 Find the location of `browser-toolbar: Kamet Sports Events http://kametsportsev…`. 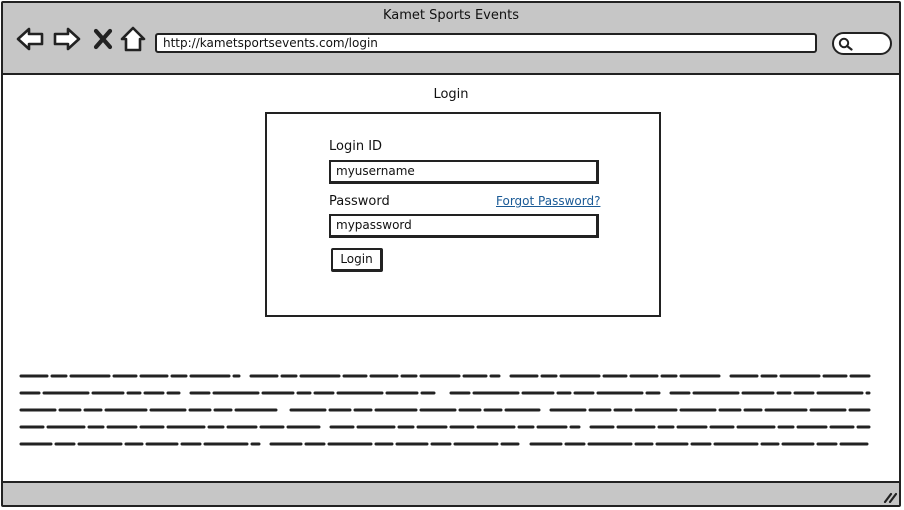

browser-toolbar: Kamet Sports Events http://kametsportsev… is located at coordinates (451, 39).